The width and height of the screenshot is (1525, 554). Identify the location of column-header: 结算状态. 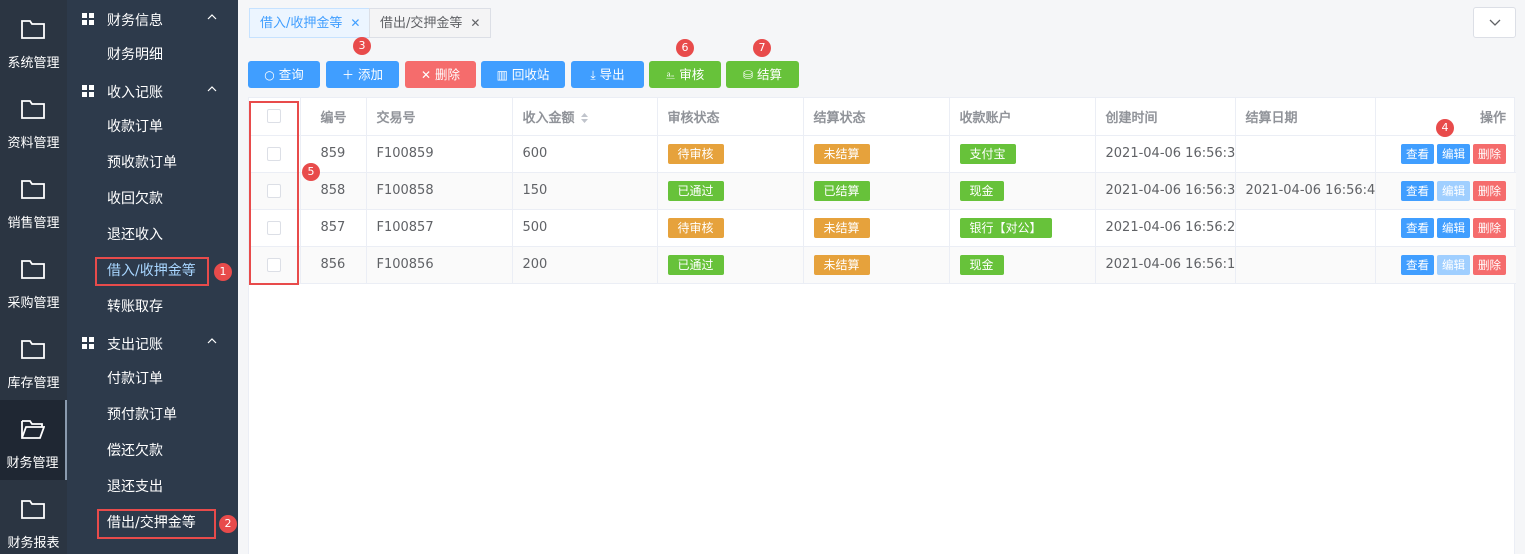
(876, 117).